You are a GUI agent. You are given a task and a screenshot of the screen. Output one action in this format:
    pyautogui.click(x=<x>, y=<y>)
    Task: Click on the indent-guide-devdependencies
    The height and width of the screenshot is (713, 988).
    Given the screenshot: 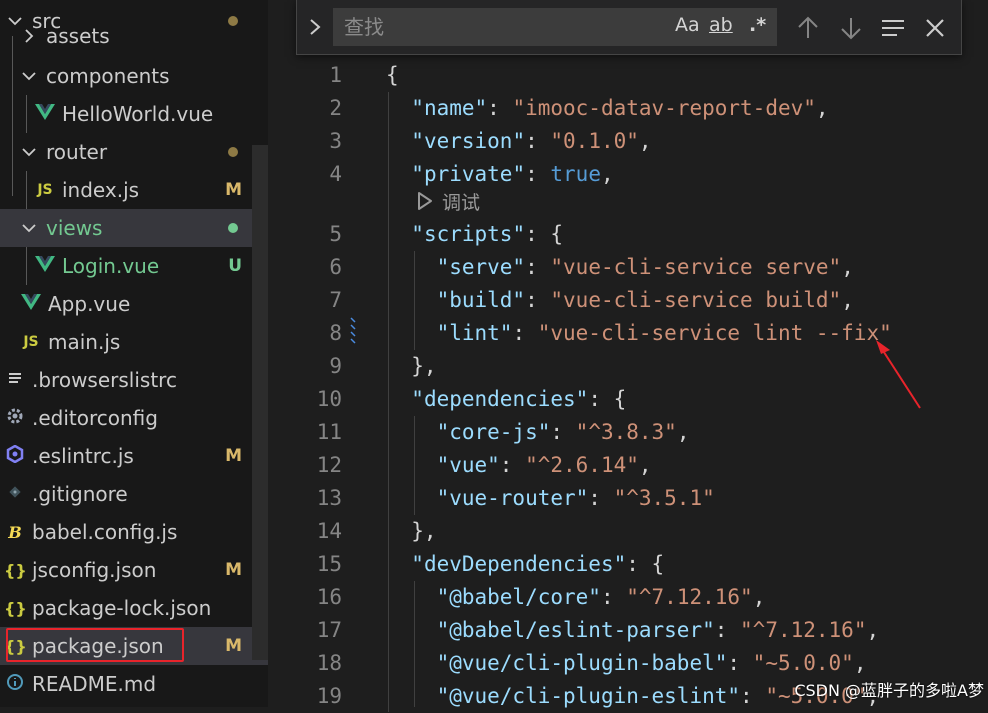 What is the action you would take?
    pyautogui.click(x=414, y=644)
    